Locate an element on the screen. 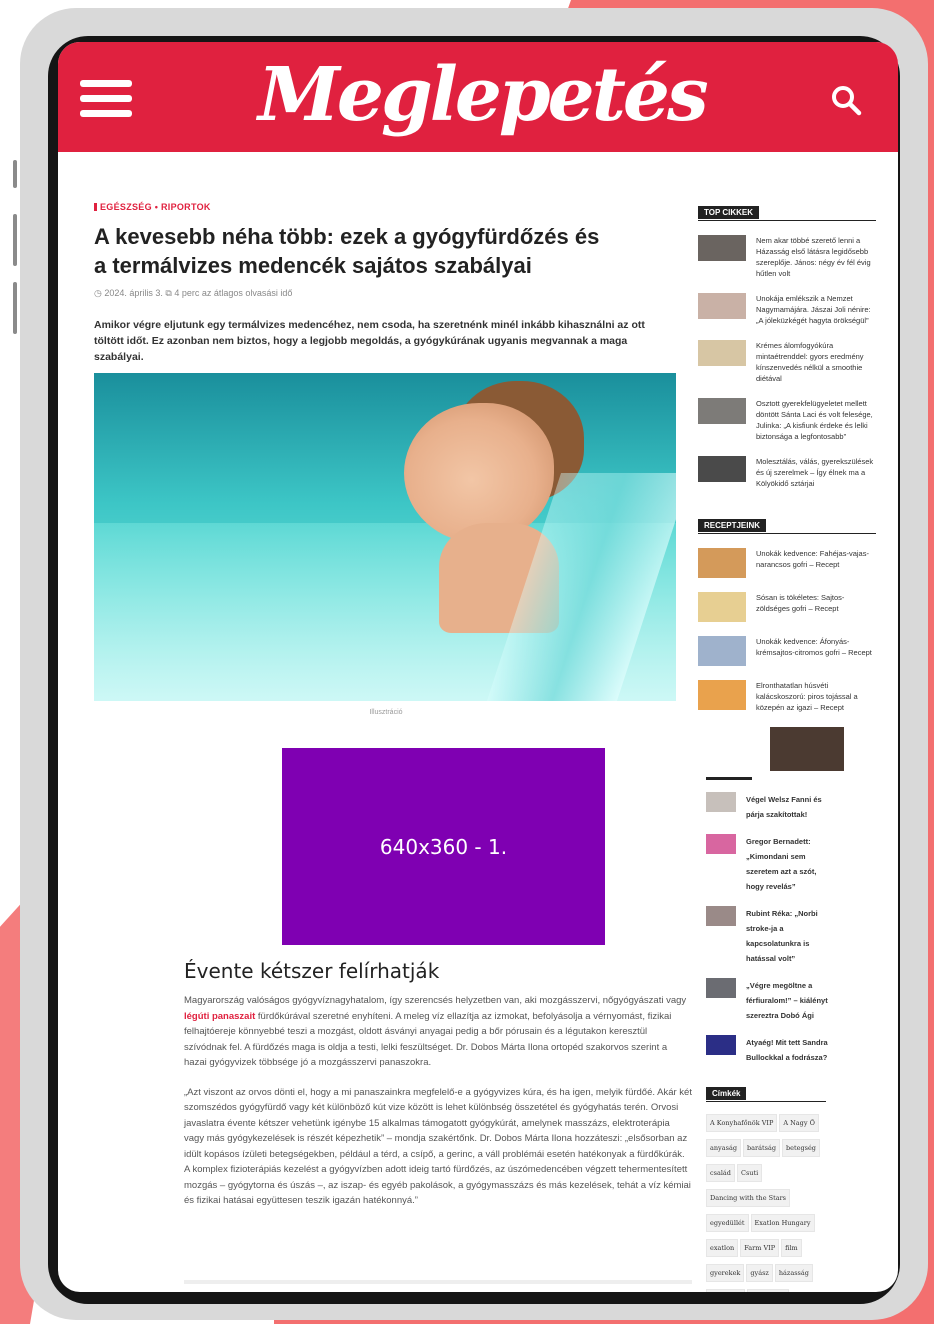  tag-link: A Nagy Ő is located at coordinates (799, 1123).